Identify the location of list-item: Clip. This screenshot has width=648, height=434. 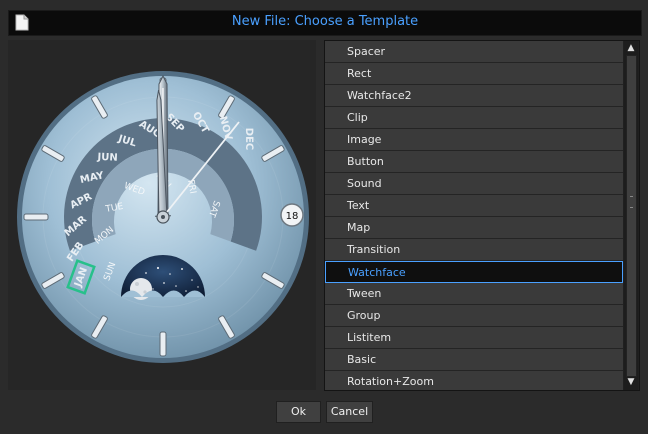
(474, 118).